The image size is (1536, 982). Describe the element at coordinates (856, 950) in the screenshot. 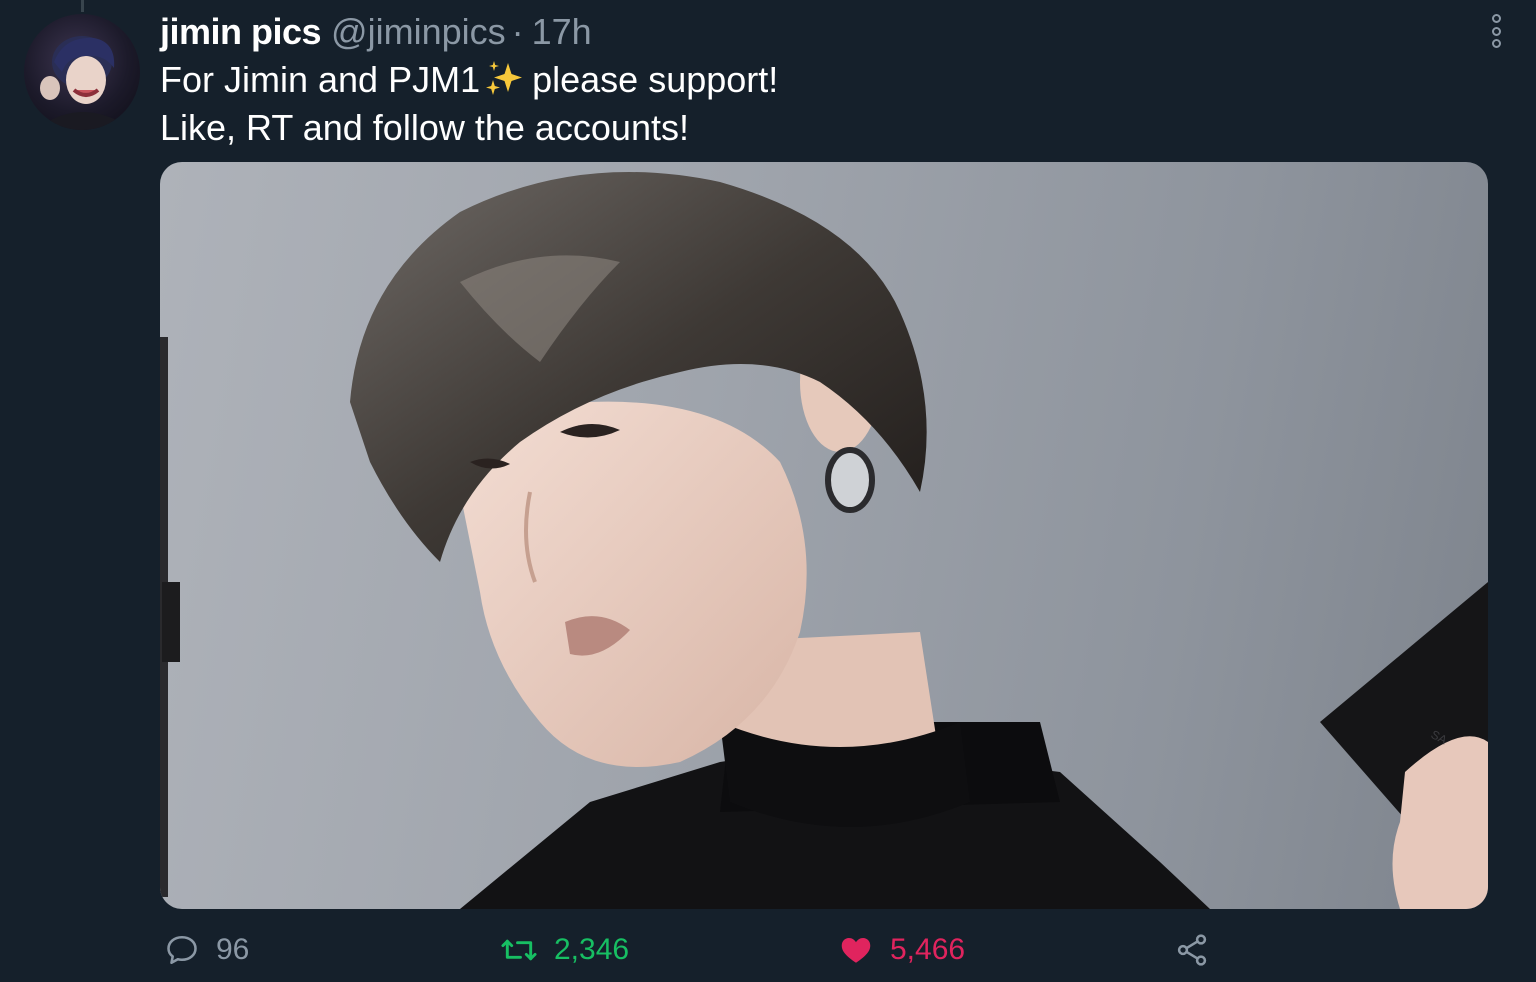

I see `heart-icon` at that location.